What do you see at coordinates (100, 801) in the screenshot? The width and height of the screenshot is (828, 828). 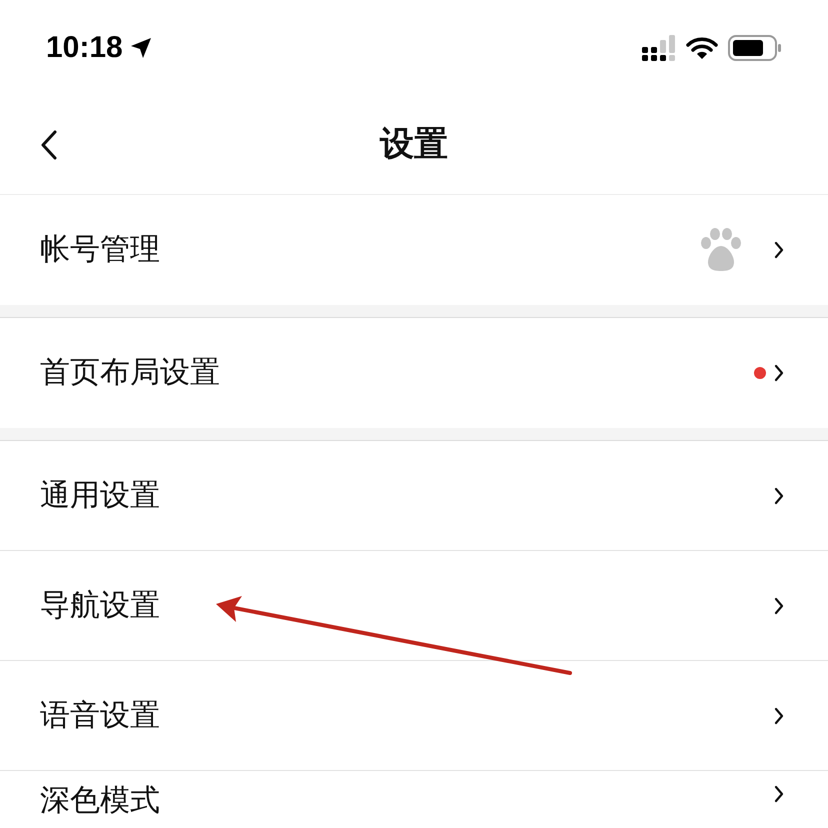 I see `row-label: 深色模式` at bounding box center [100, 801].